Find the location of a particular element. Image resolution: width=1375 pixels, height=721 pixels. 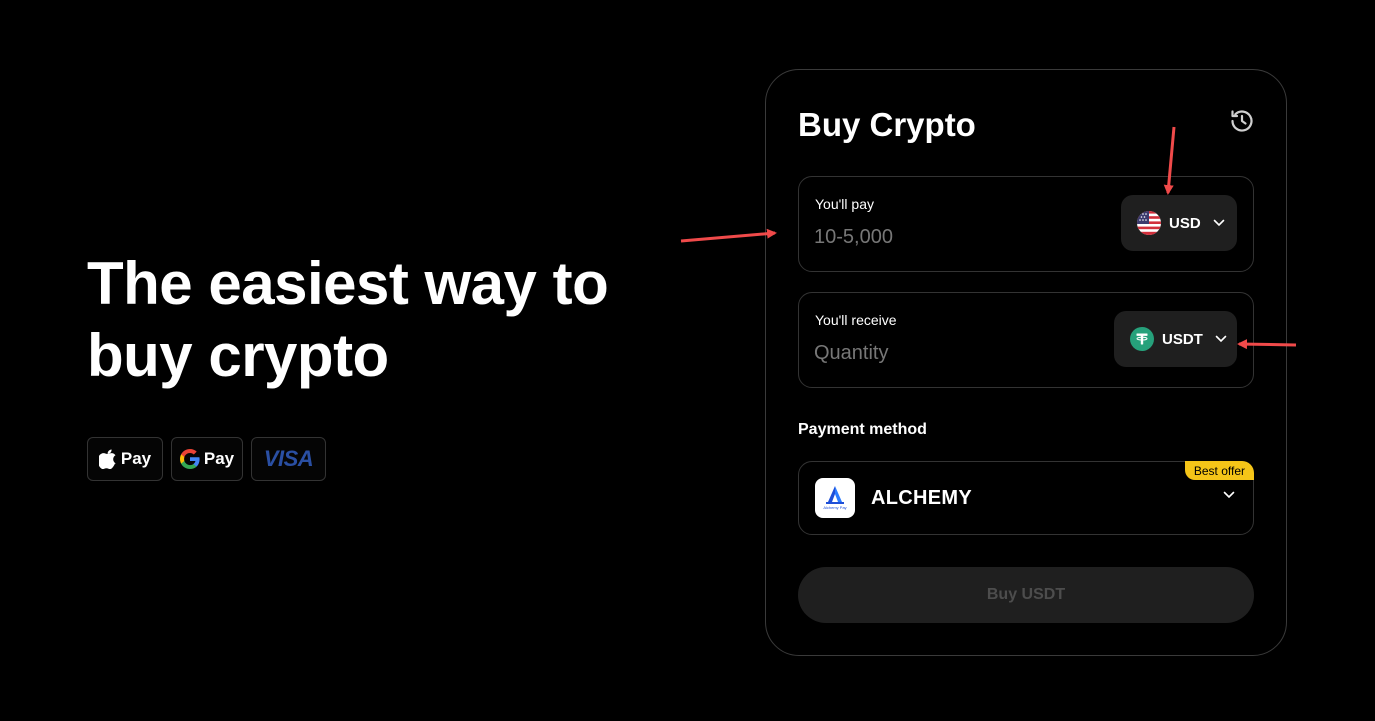

hero-title-line2: buy crypto is located at coordinates (238, 355).